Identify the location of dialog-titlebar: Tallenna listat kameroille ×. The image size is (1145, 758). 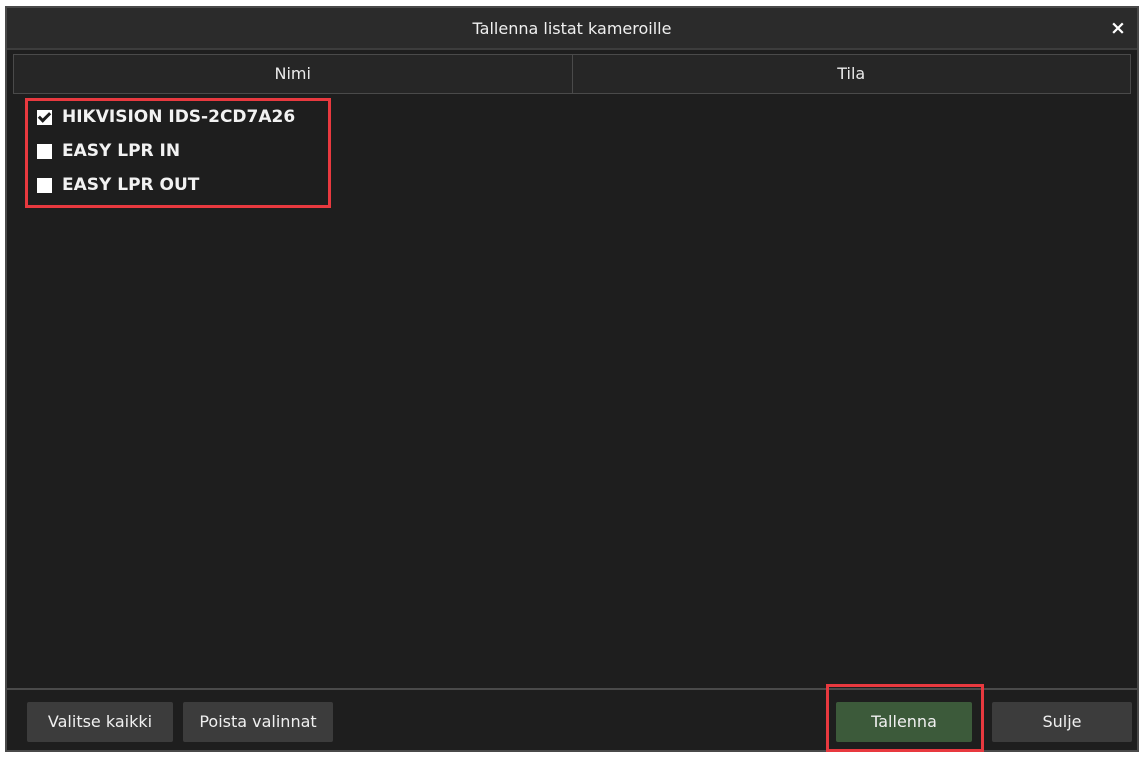
(572, 29).